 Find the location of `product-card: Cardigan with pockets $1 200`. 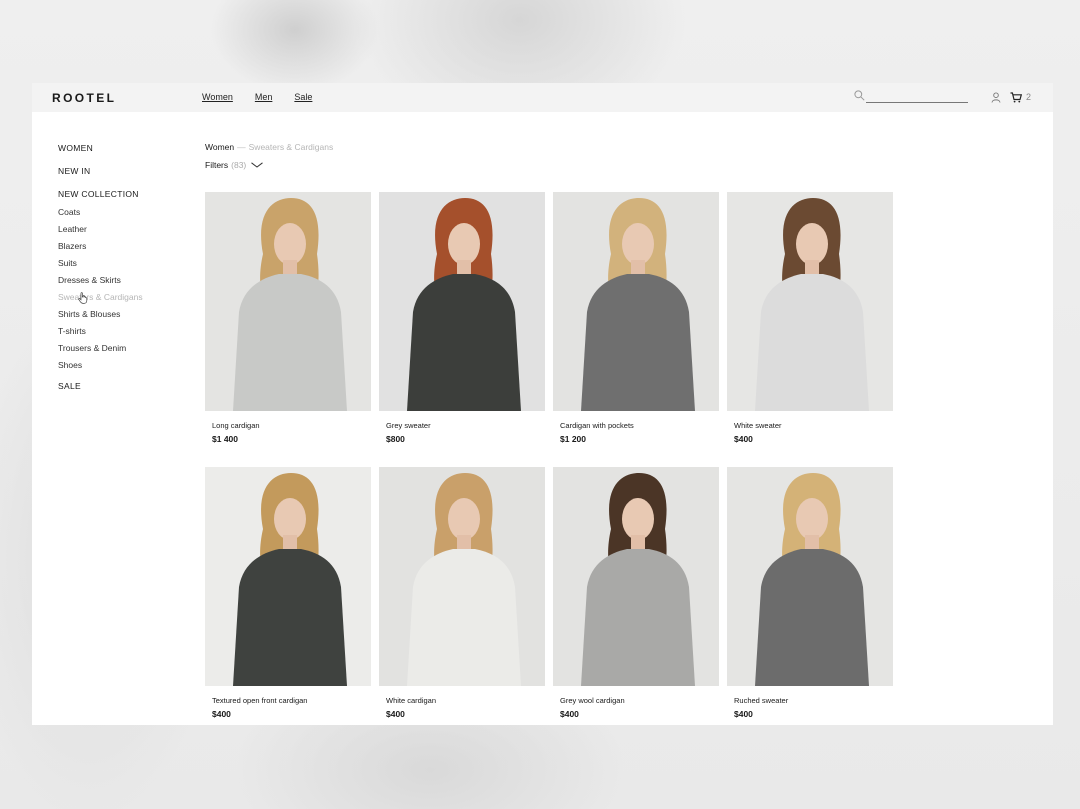

product-card: Cardigan with pockets $1 200 is located at coordinates (636, 318).